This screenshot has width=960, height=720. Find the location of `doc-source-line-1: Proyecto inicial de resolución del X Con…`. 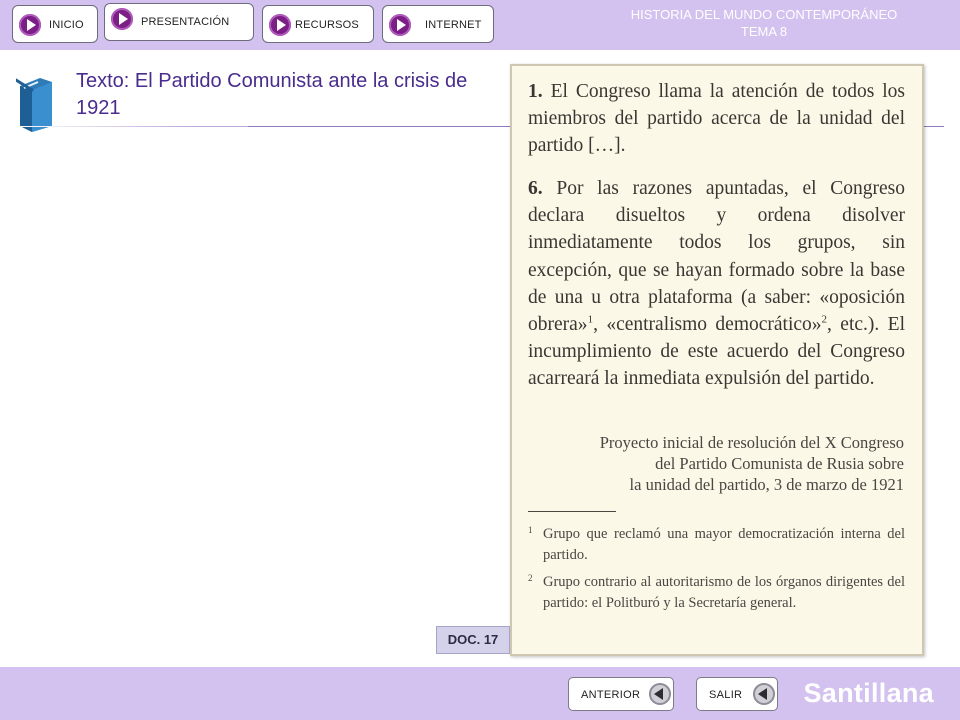

doc-source-line-1: Proyecto inicial de resolución del X Con… is located at coordinates (751, 442).